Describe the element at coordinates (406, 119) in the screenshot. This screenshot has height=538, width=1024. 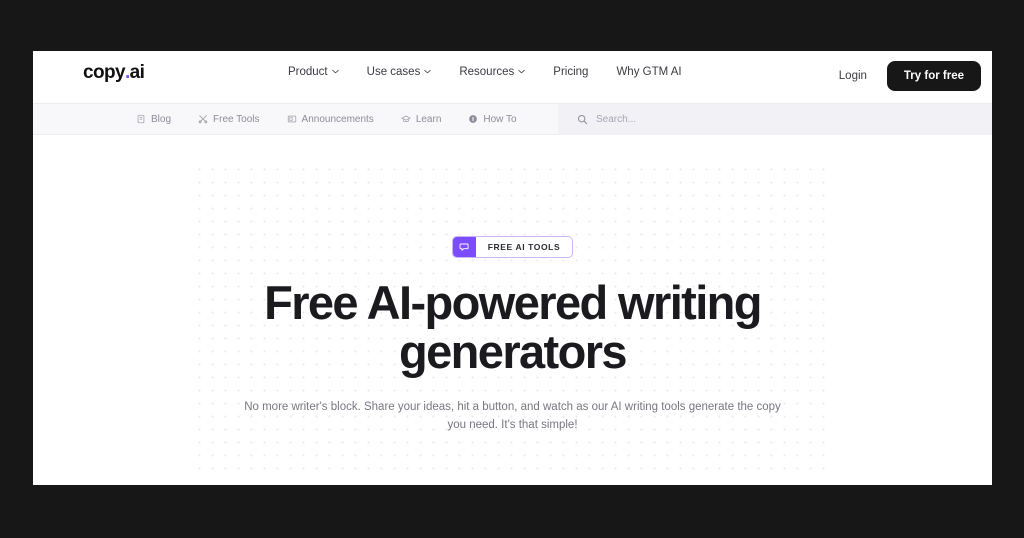
I see `graduation-cap-icon` at that location.